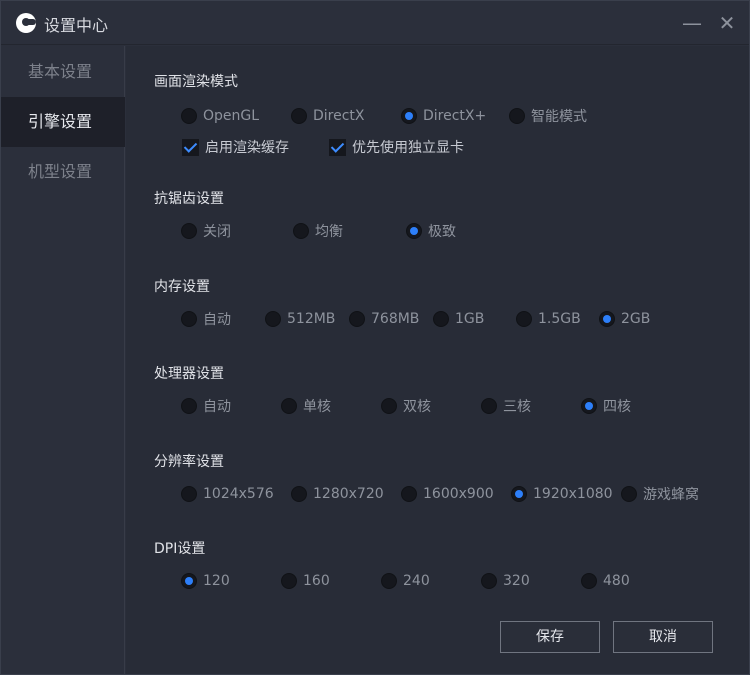 Image resolution: width=750 pixels, height=675 pixels. What do you see at coordinates (447, 494) in the screenshot?
I see `resolution-option-1600x900: 1600x900` at bounding box center [447, 494].